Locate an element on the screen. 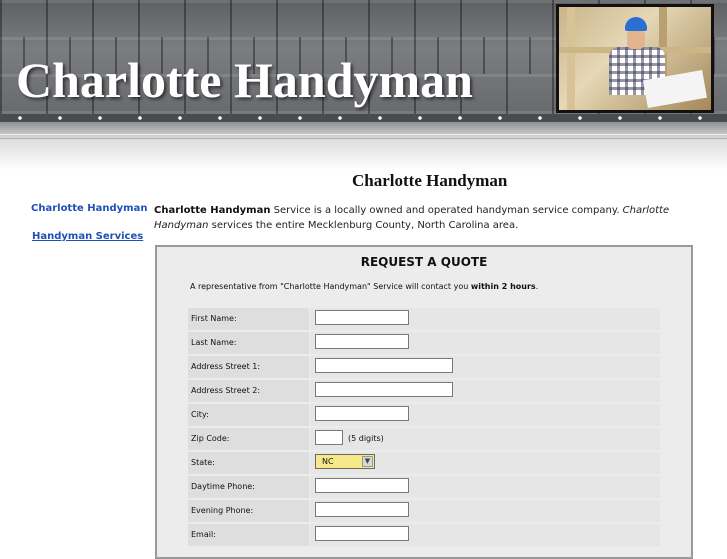 The width and height of the screenshot is (727, 559). daytime-phone-field is located at coordinates (362, 485).